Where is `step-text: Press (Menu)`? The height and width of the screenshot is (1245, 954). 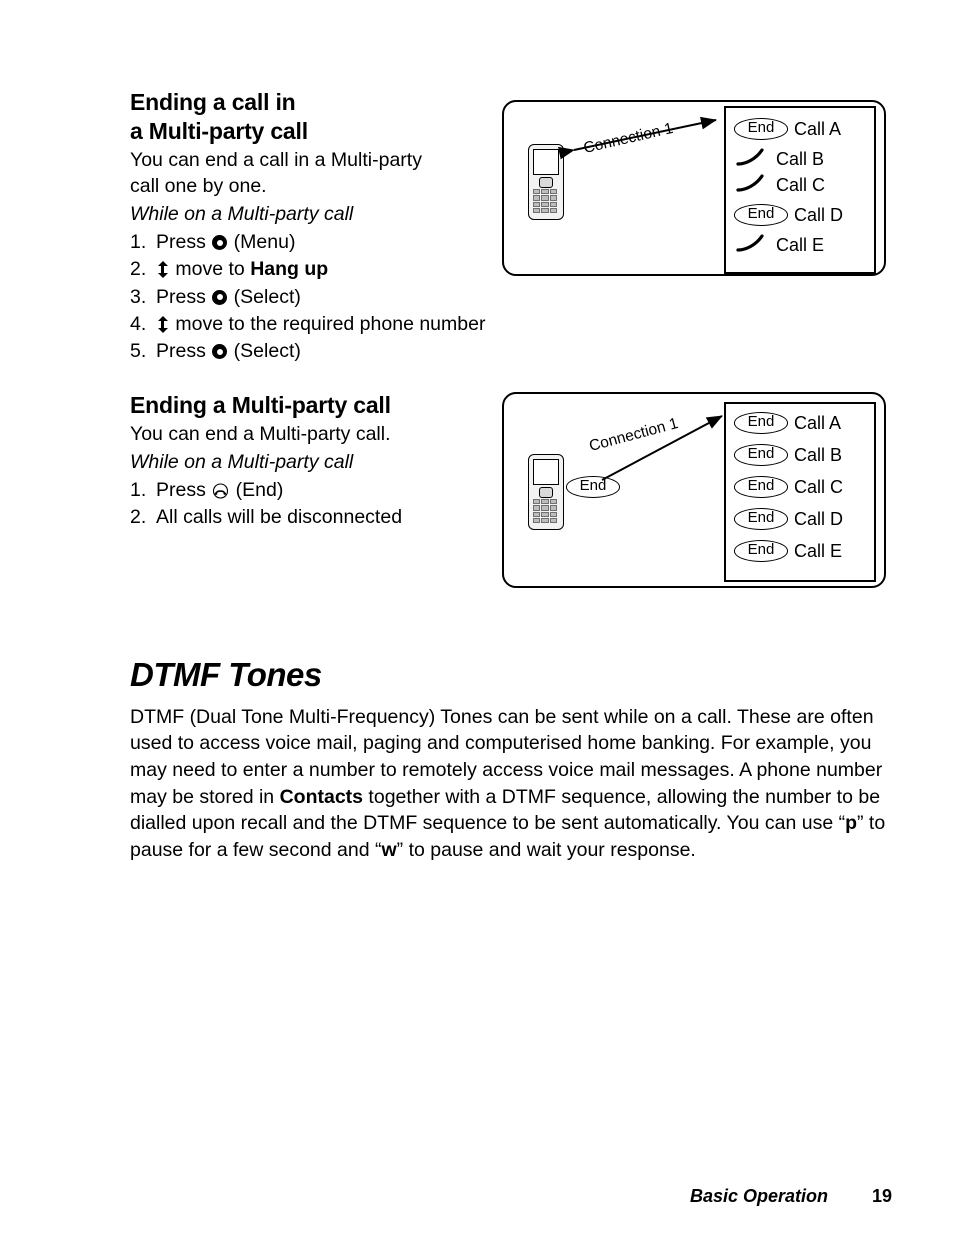
step-text: Press (Menu) is located at coordinates (323, 242).